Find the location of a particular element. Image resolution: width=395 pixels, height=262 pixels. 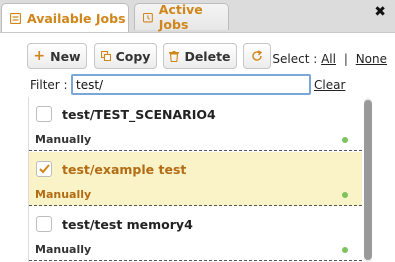

list-icon is located at coordinates (15, 18).